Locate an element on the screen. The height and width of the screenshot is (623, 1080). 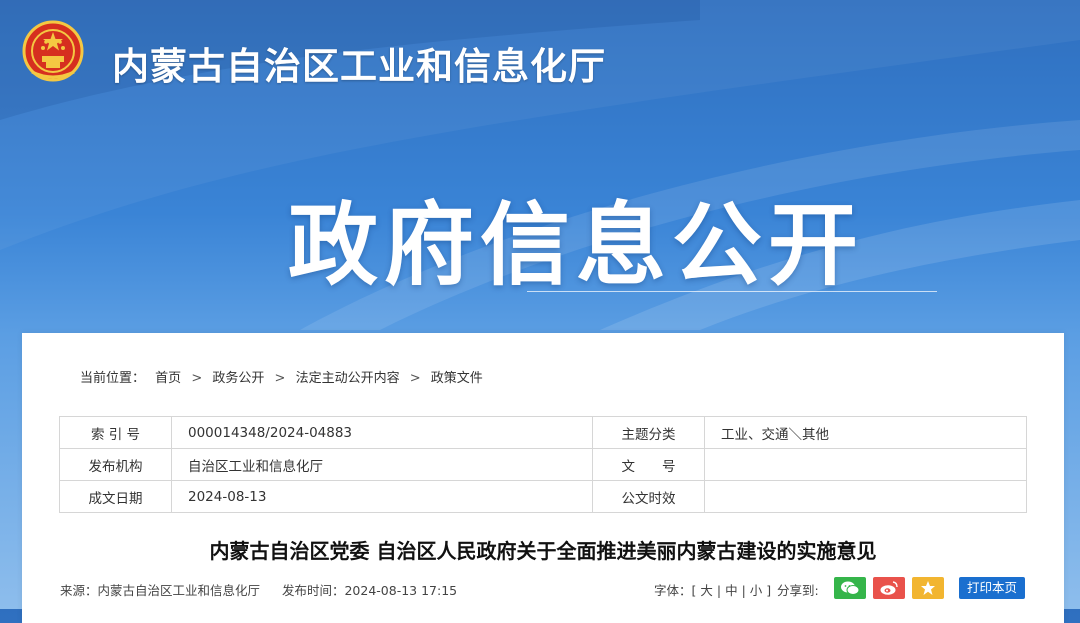
validity-label: 公文时效 is located at coordinates (648, 496).